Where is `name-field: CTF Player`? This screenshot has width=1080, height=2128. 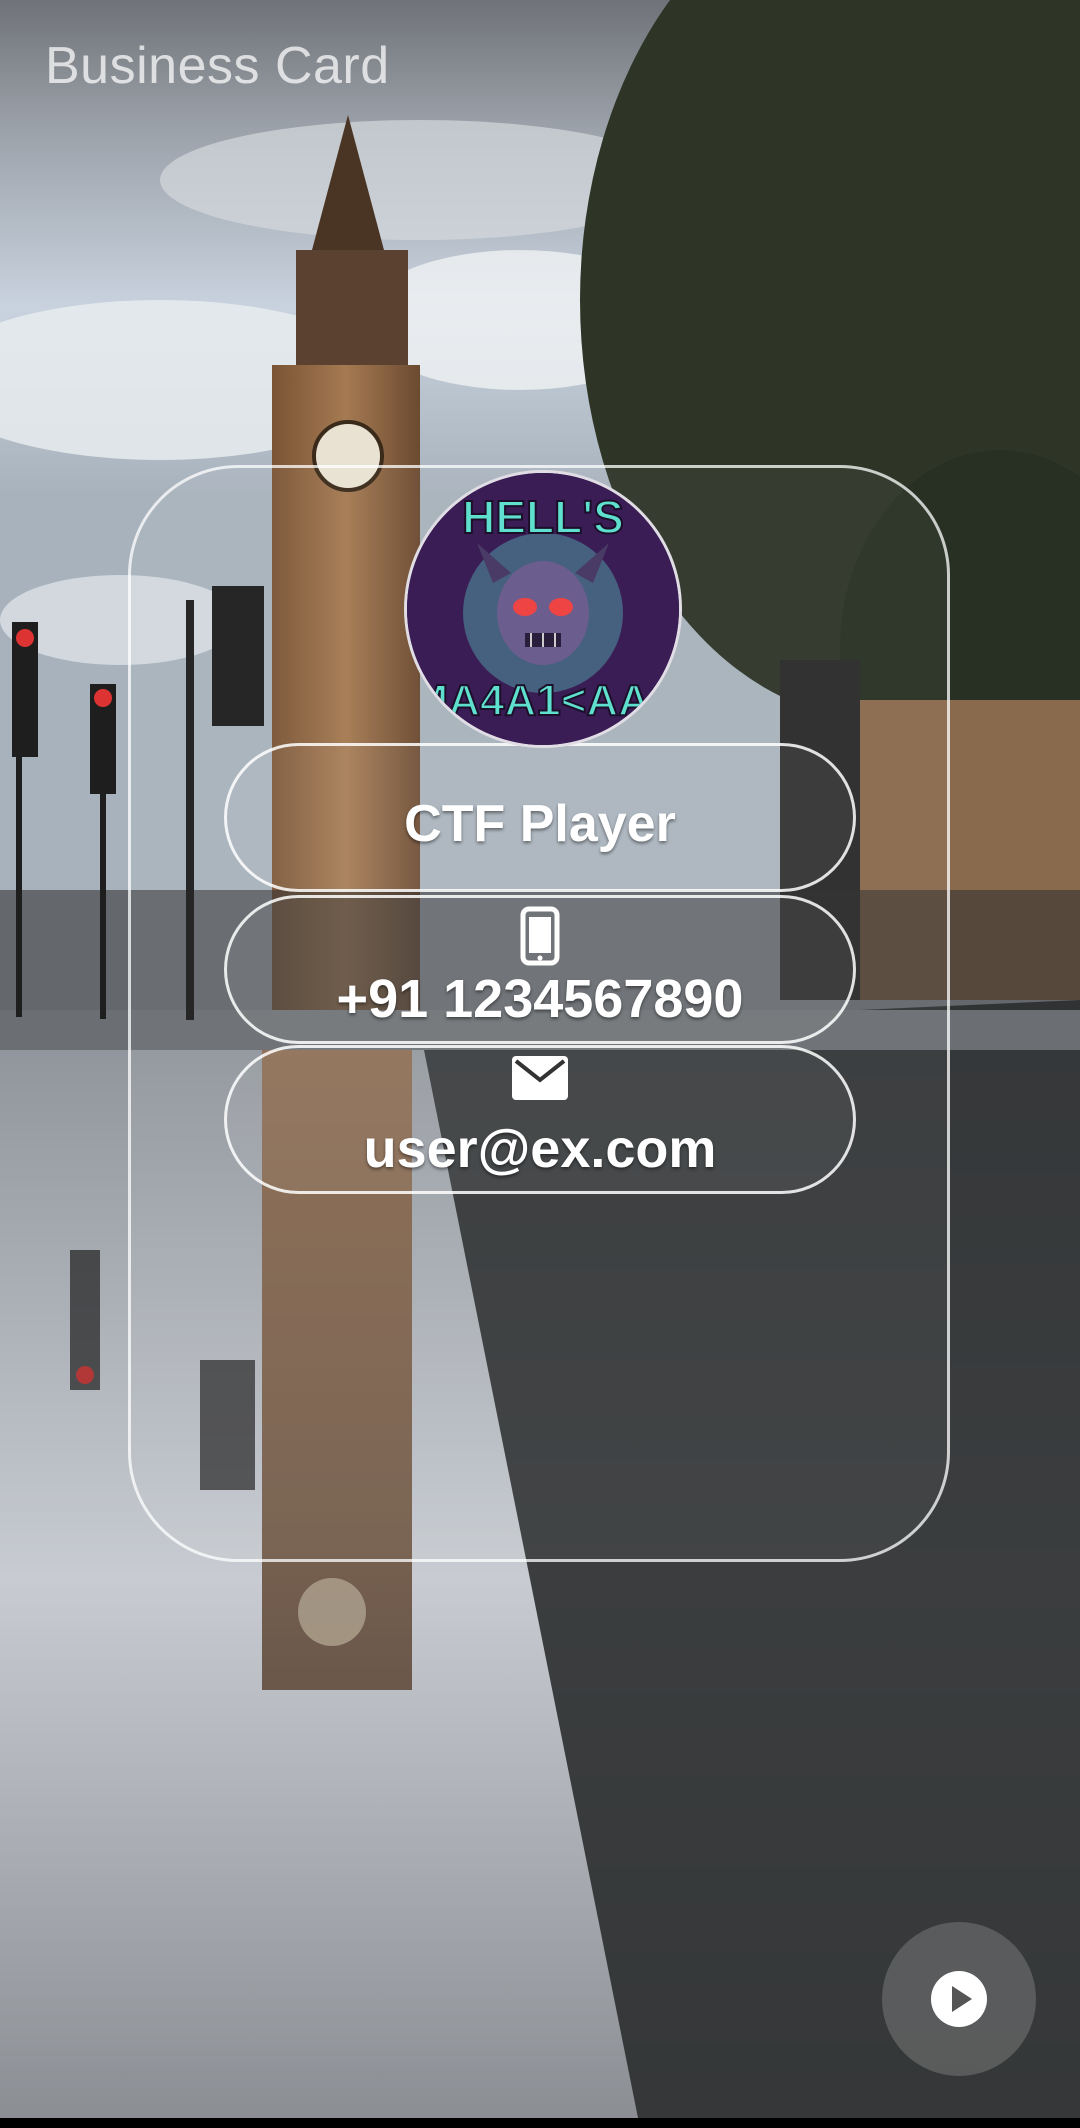
name-field: CTF Player is located at coordinates (540, 817).